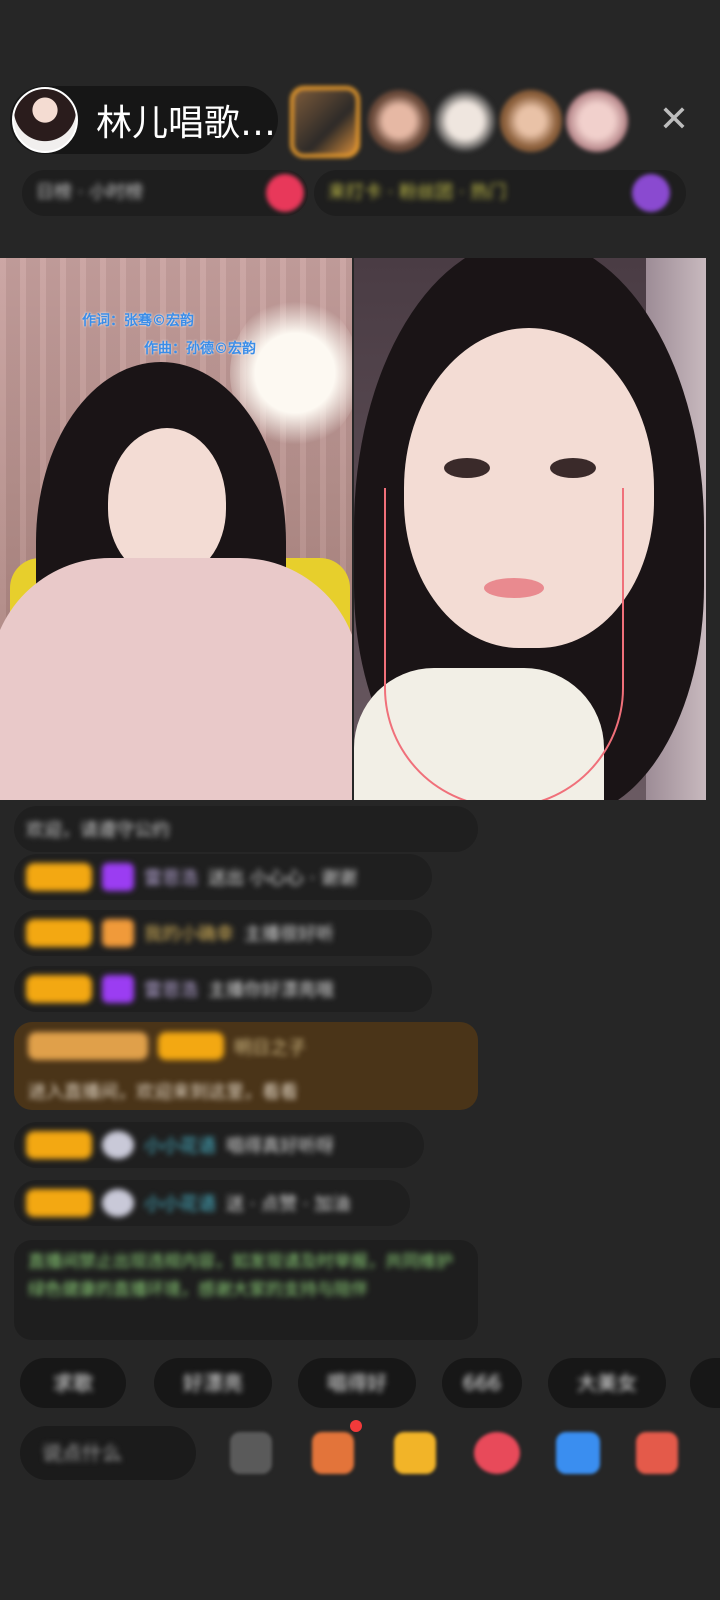 The width and height of the screenshot is (720, 1600). What do you see at coordinates (88, 1046) in the screenshot?
I see `vip-badge` at bounding box center [88, 1046].